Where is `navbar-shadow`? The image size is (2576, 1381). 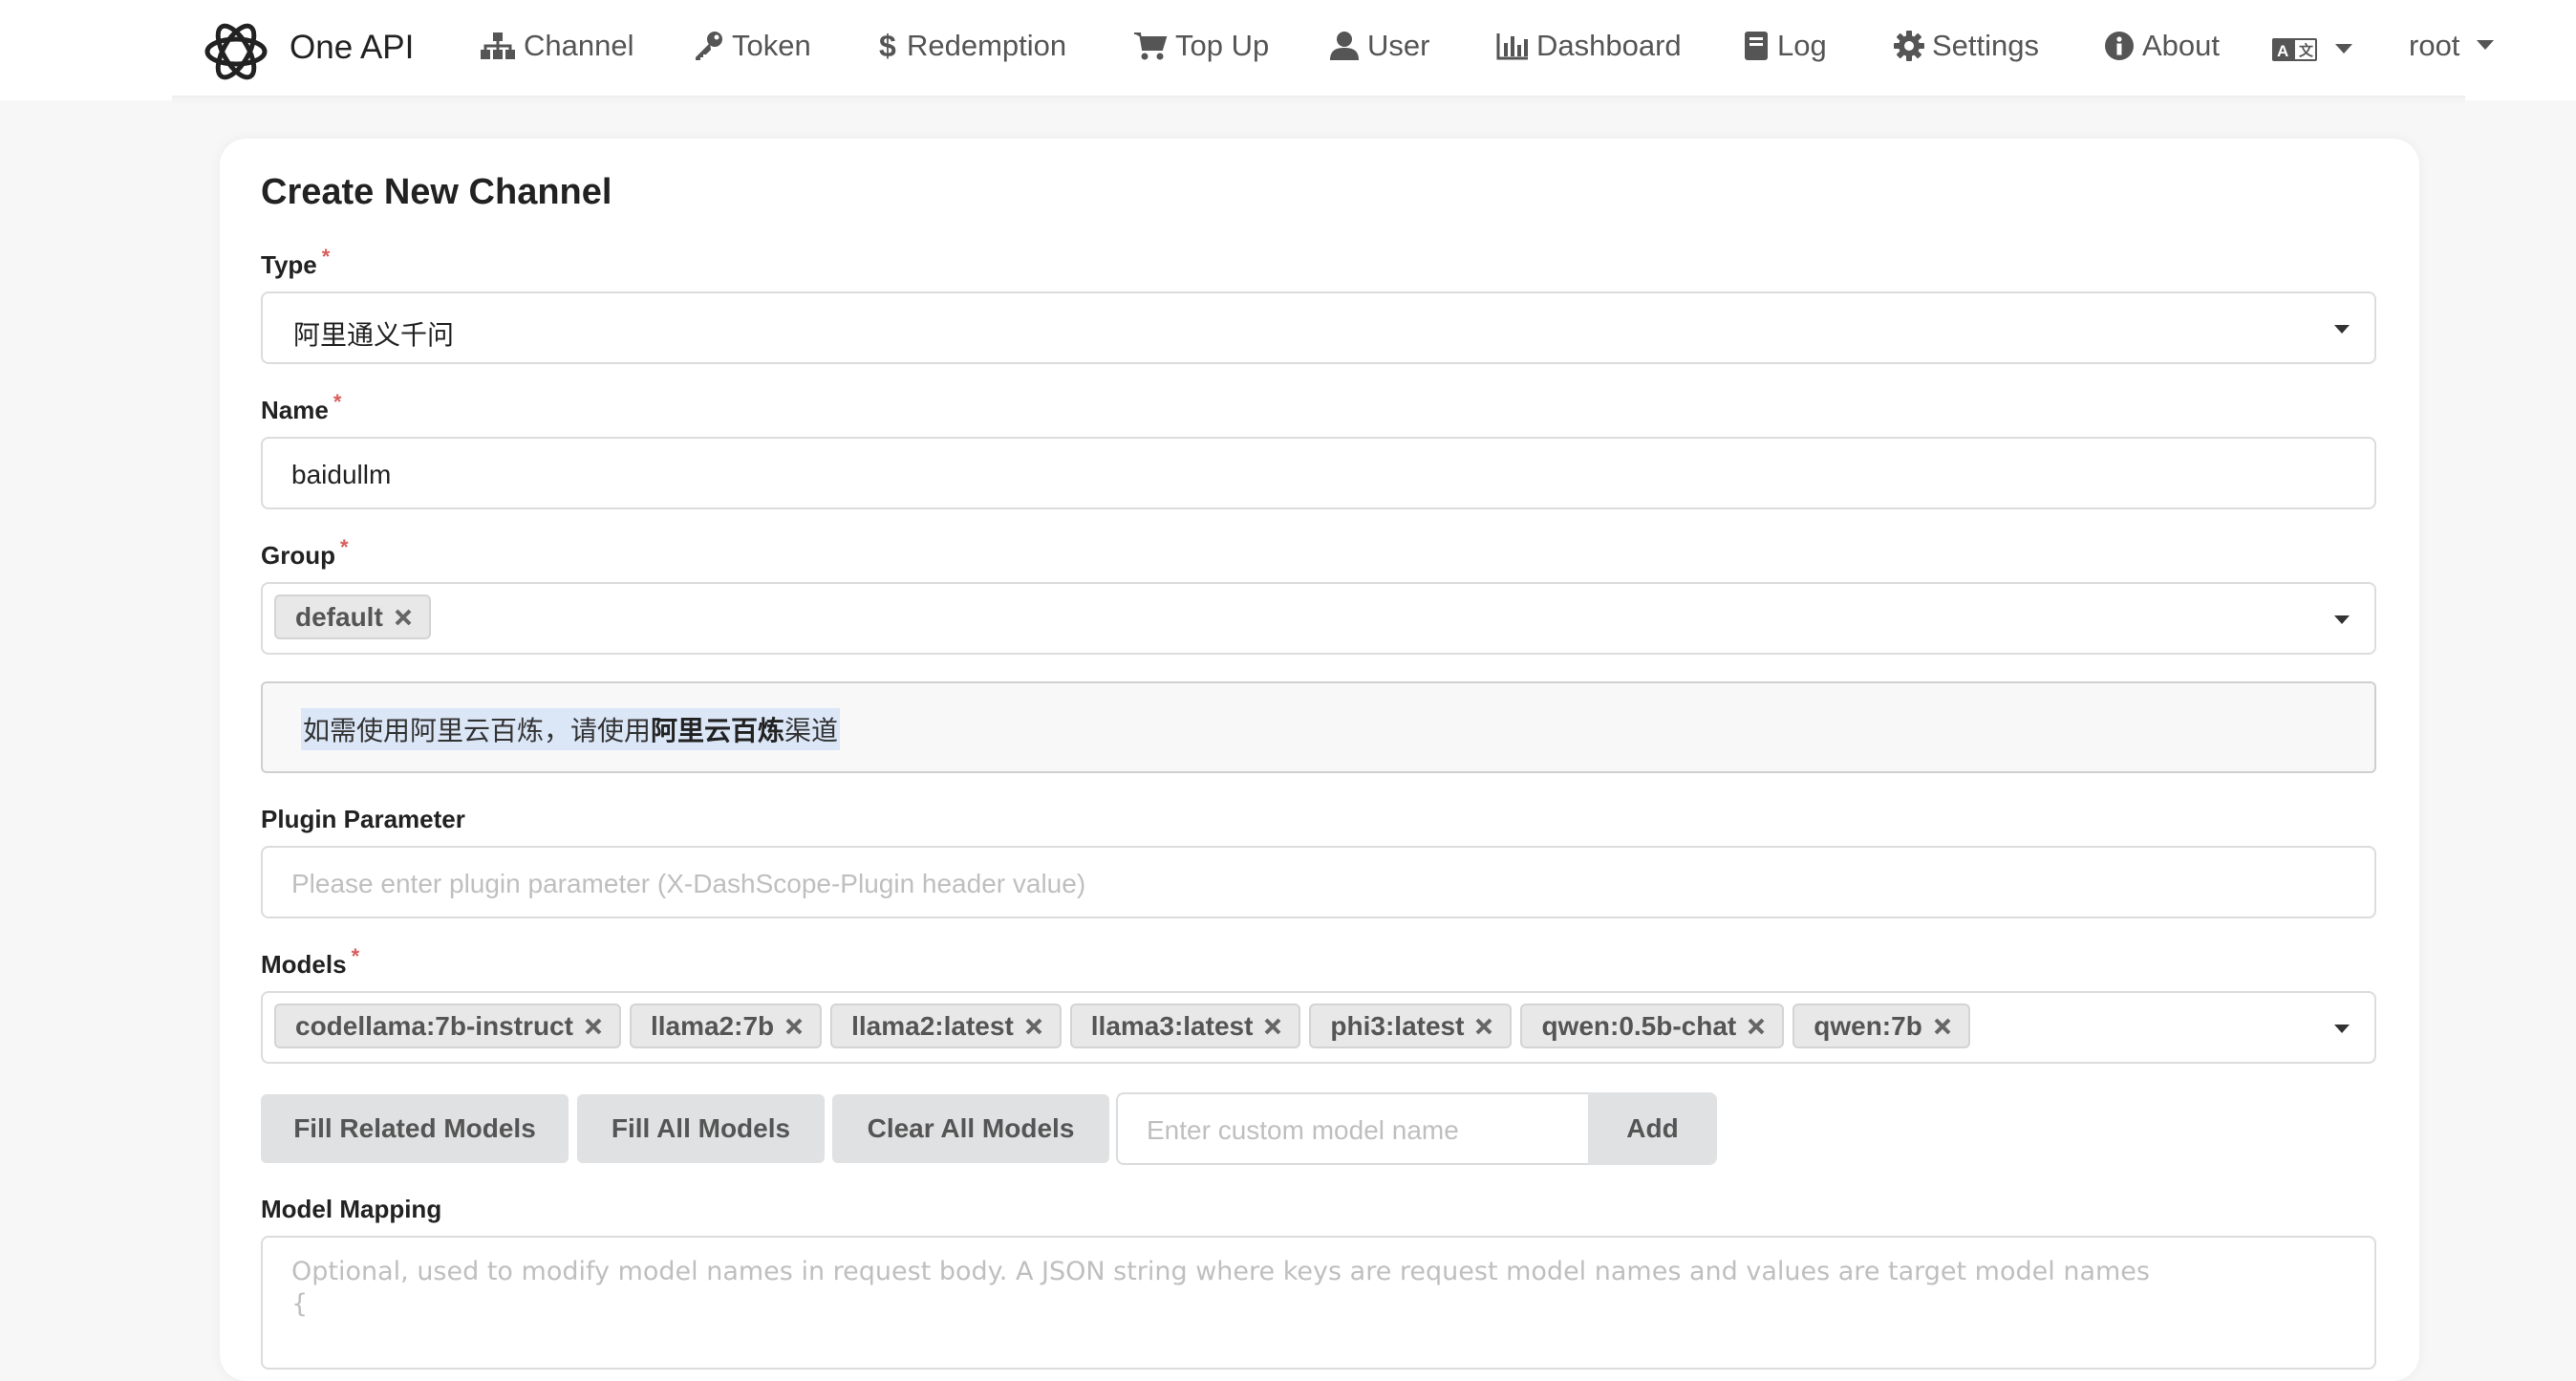
navbar-shadow is located at coordinates (1318, 100).